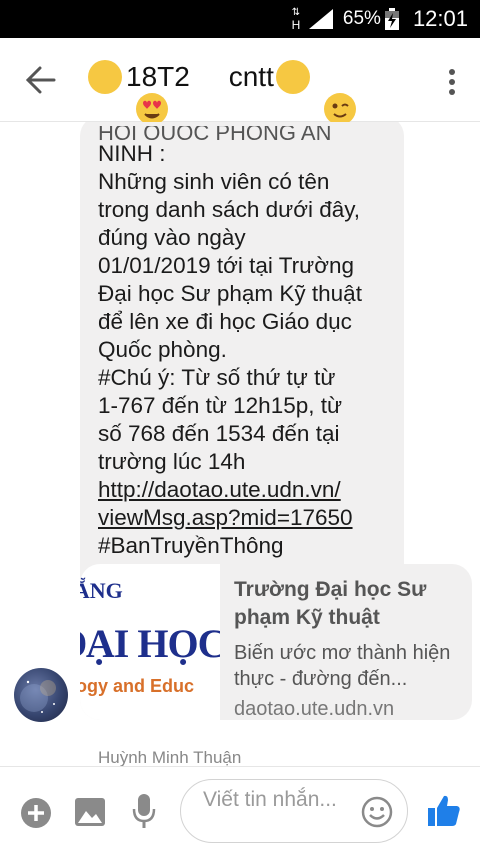  Describe the element at coordinates (41, 695) in the screenshot. I see `sender-avatar` at that location.